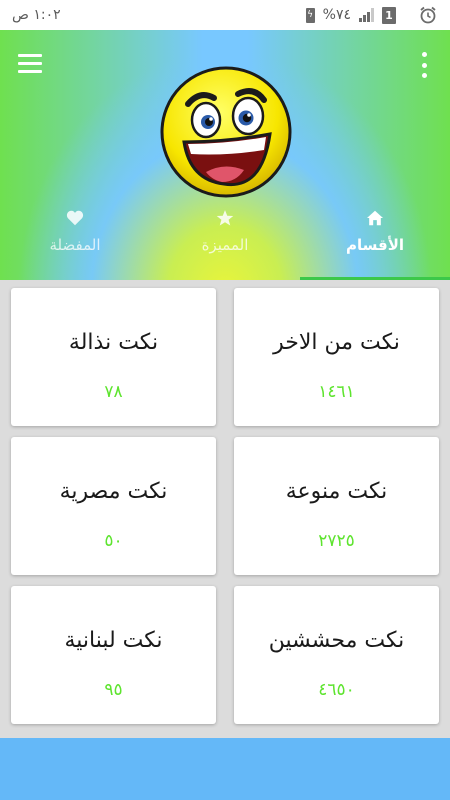 This screenshot has width=450, height=800. What do you see at coordinates (113, 357) in the screenshot?
I see `category-card: نكت نذالة ٧٨` at bounding box center [113, 357].